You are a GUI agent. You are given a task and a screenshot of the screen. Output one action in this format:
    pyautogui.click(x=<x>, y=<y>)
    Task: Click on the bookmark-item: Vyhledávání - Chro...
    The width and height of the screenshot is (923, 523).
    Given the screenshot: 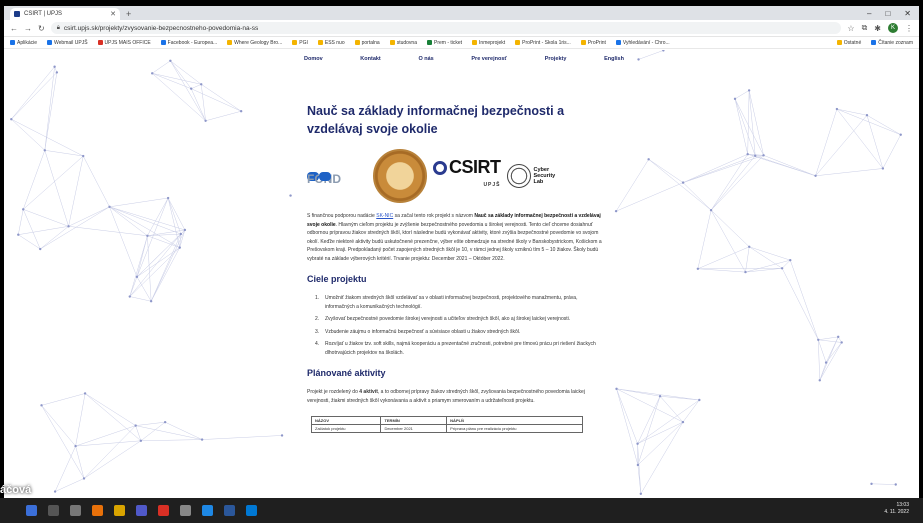 What is the action you would take?
    pyautogui.click(x=642, y=43)
    